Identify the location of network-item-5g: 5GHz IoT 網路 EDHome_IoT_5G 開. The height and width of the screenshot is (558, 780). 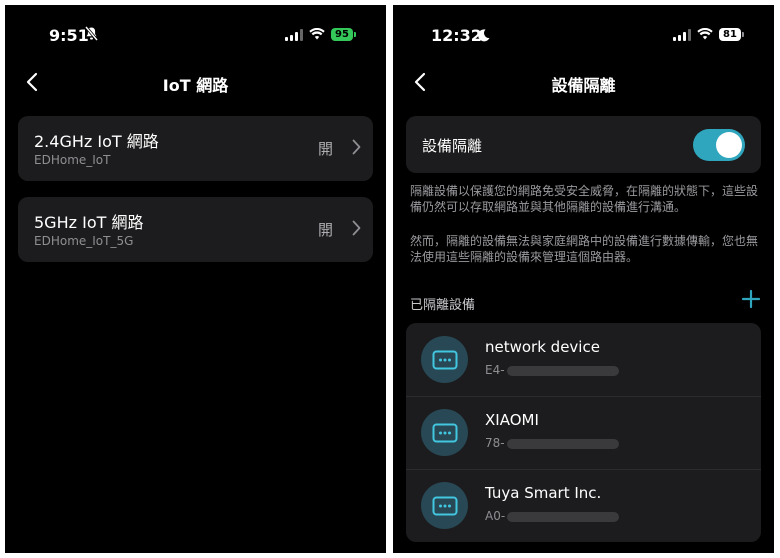
(195, 229).